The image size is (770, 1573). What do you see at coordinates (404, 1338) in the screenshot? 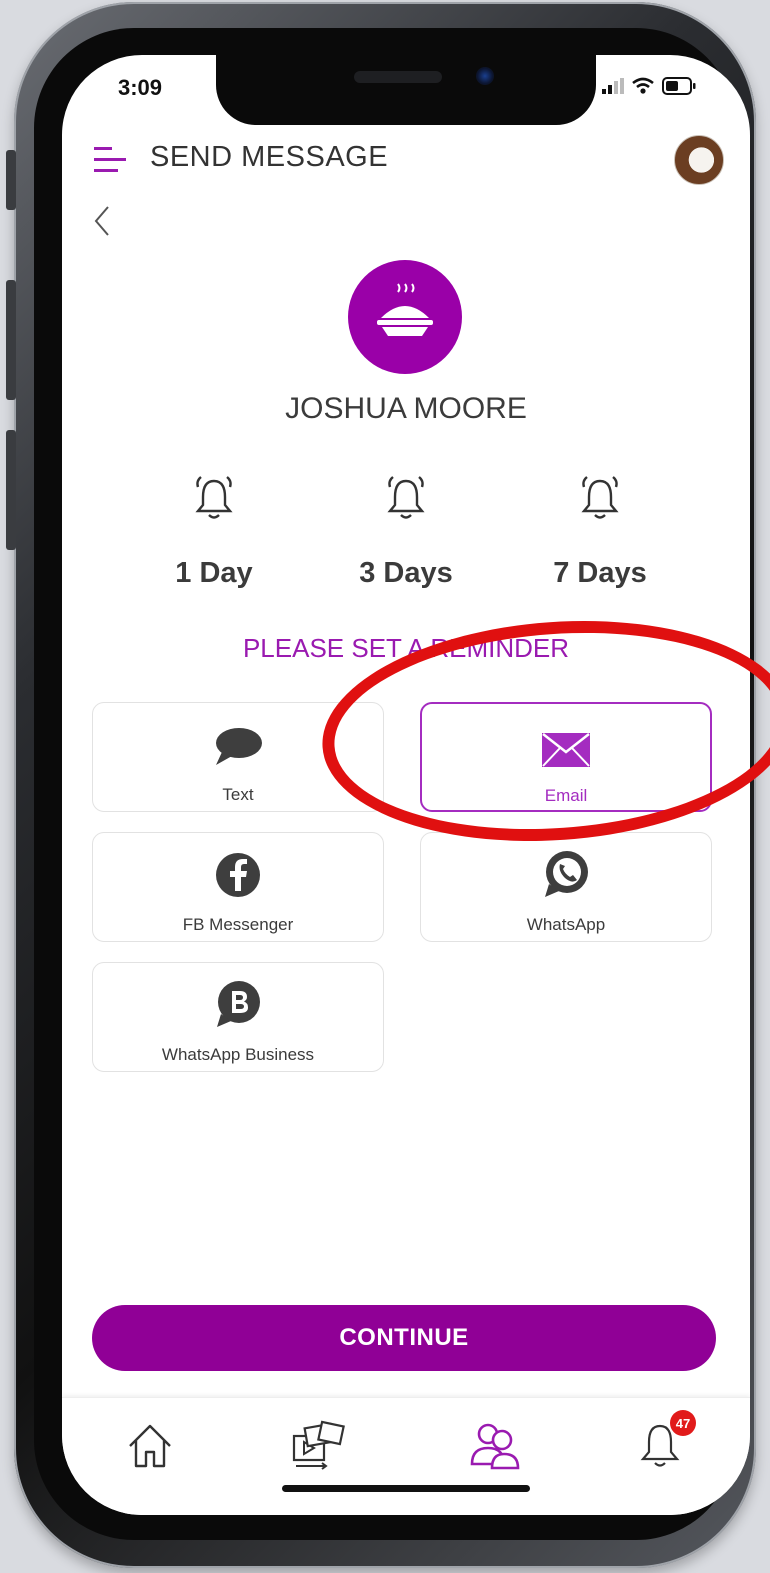
I see `continue-button: CONTINUE` at bounding box center [404, 1338].